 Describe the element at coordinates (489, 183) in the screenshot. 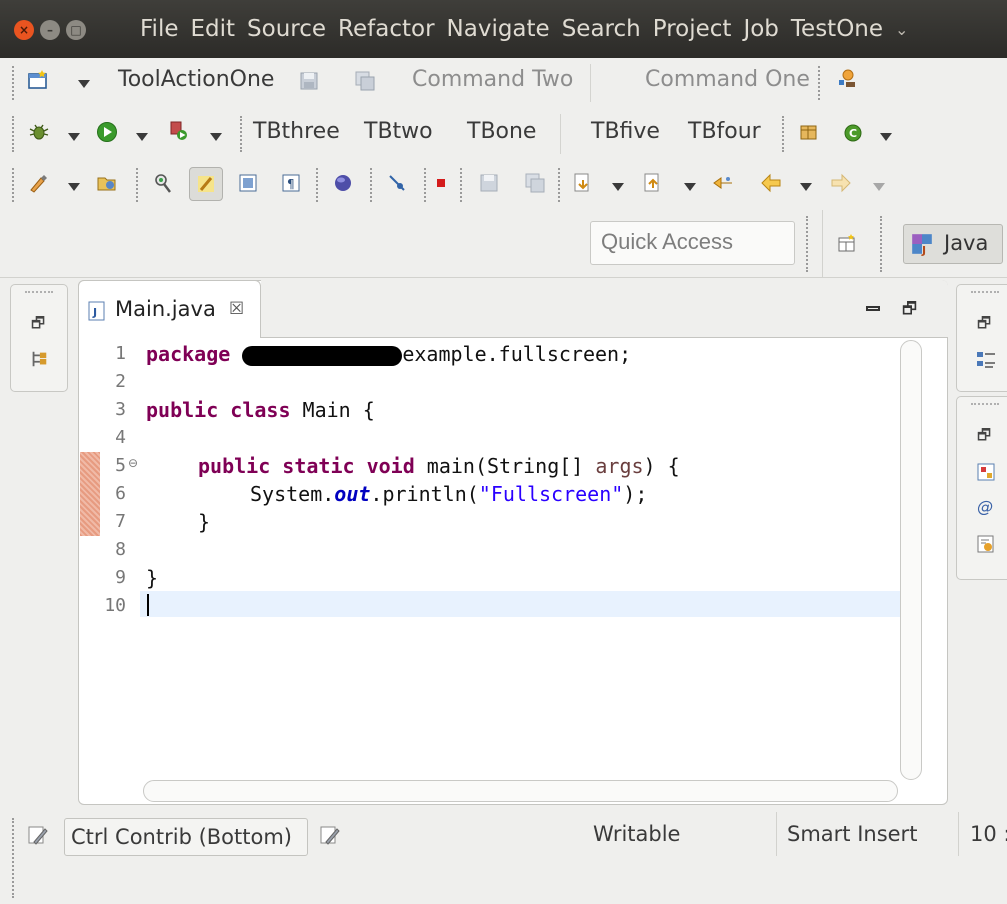

I see `save-disabled-icon` at that location.